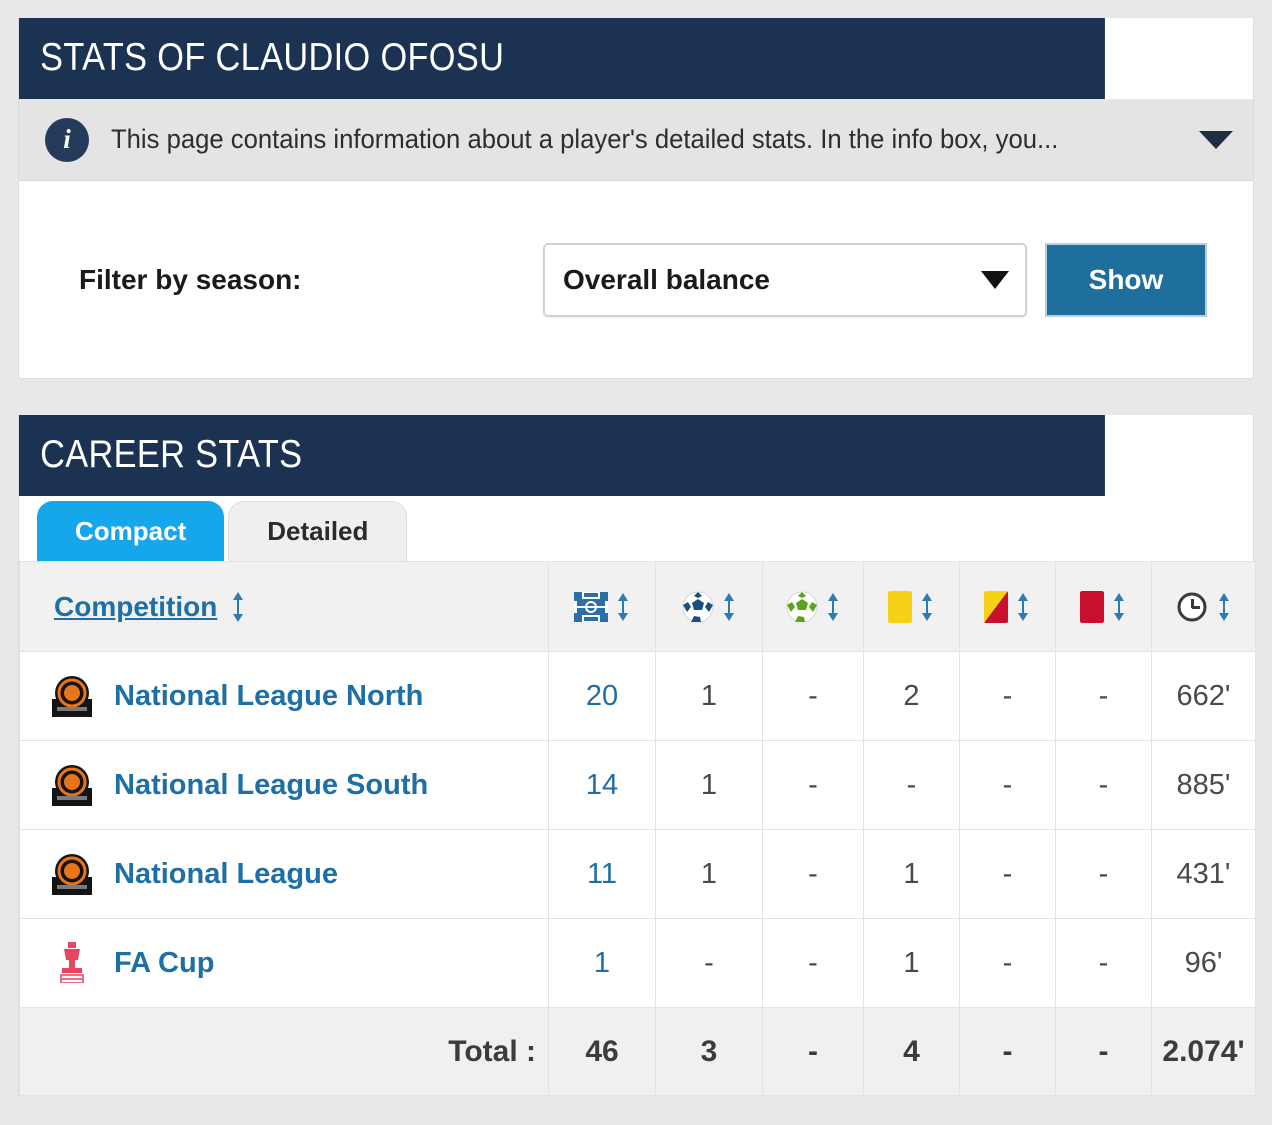 This screenshot has height=1125, width=1272. What do you see at coordinates (590, 606) in the screenshot?
I see `pitch-icon` at bounding box center [590, 606].